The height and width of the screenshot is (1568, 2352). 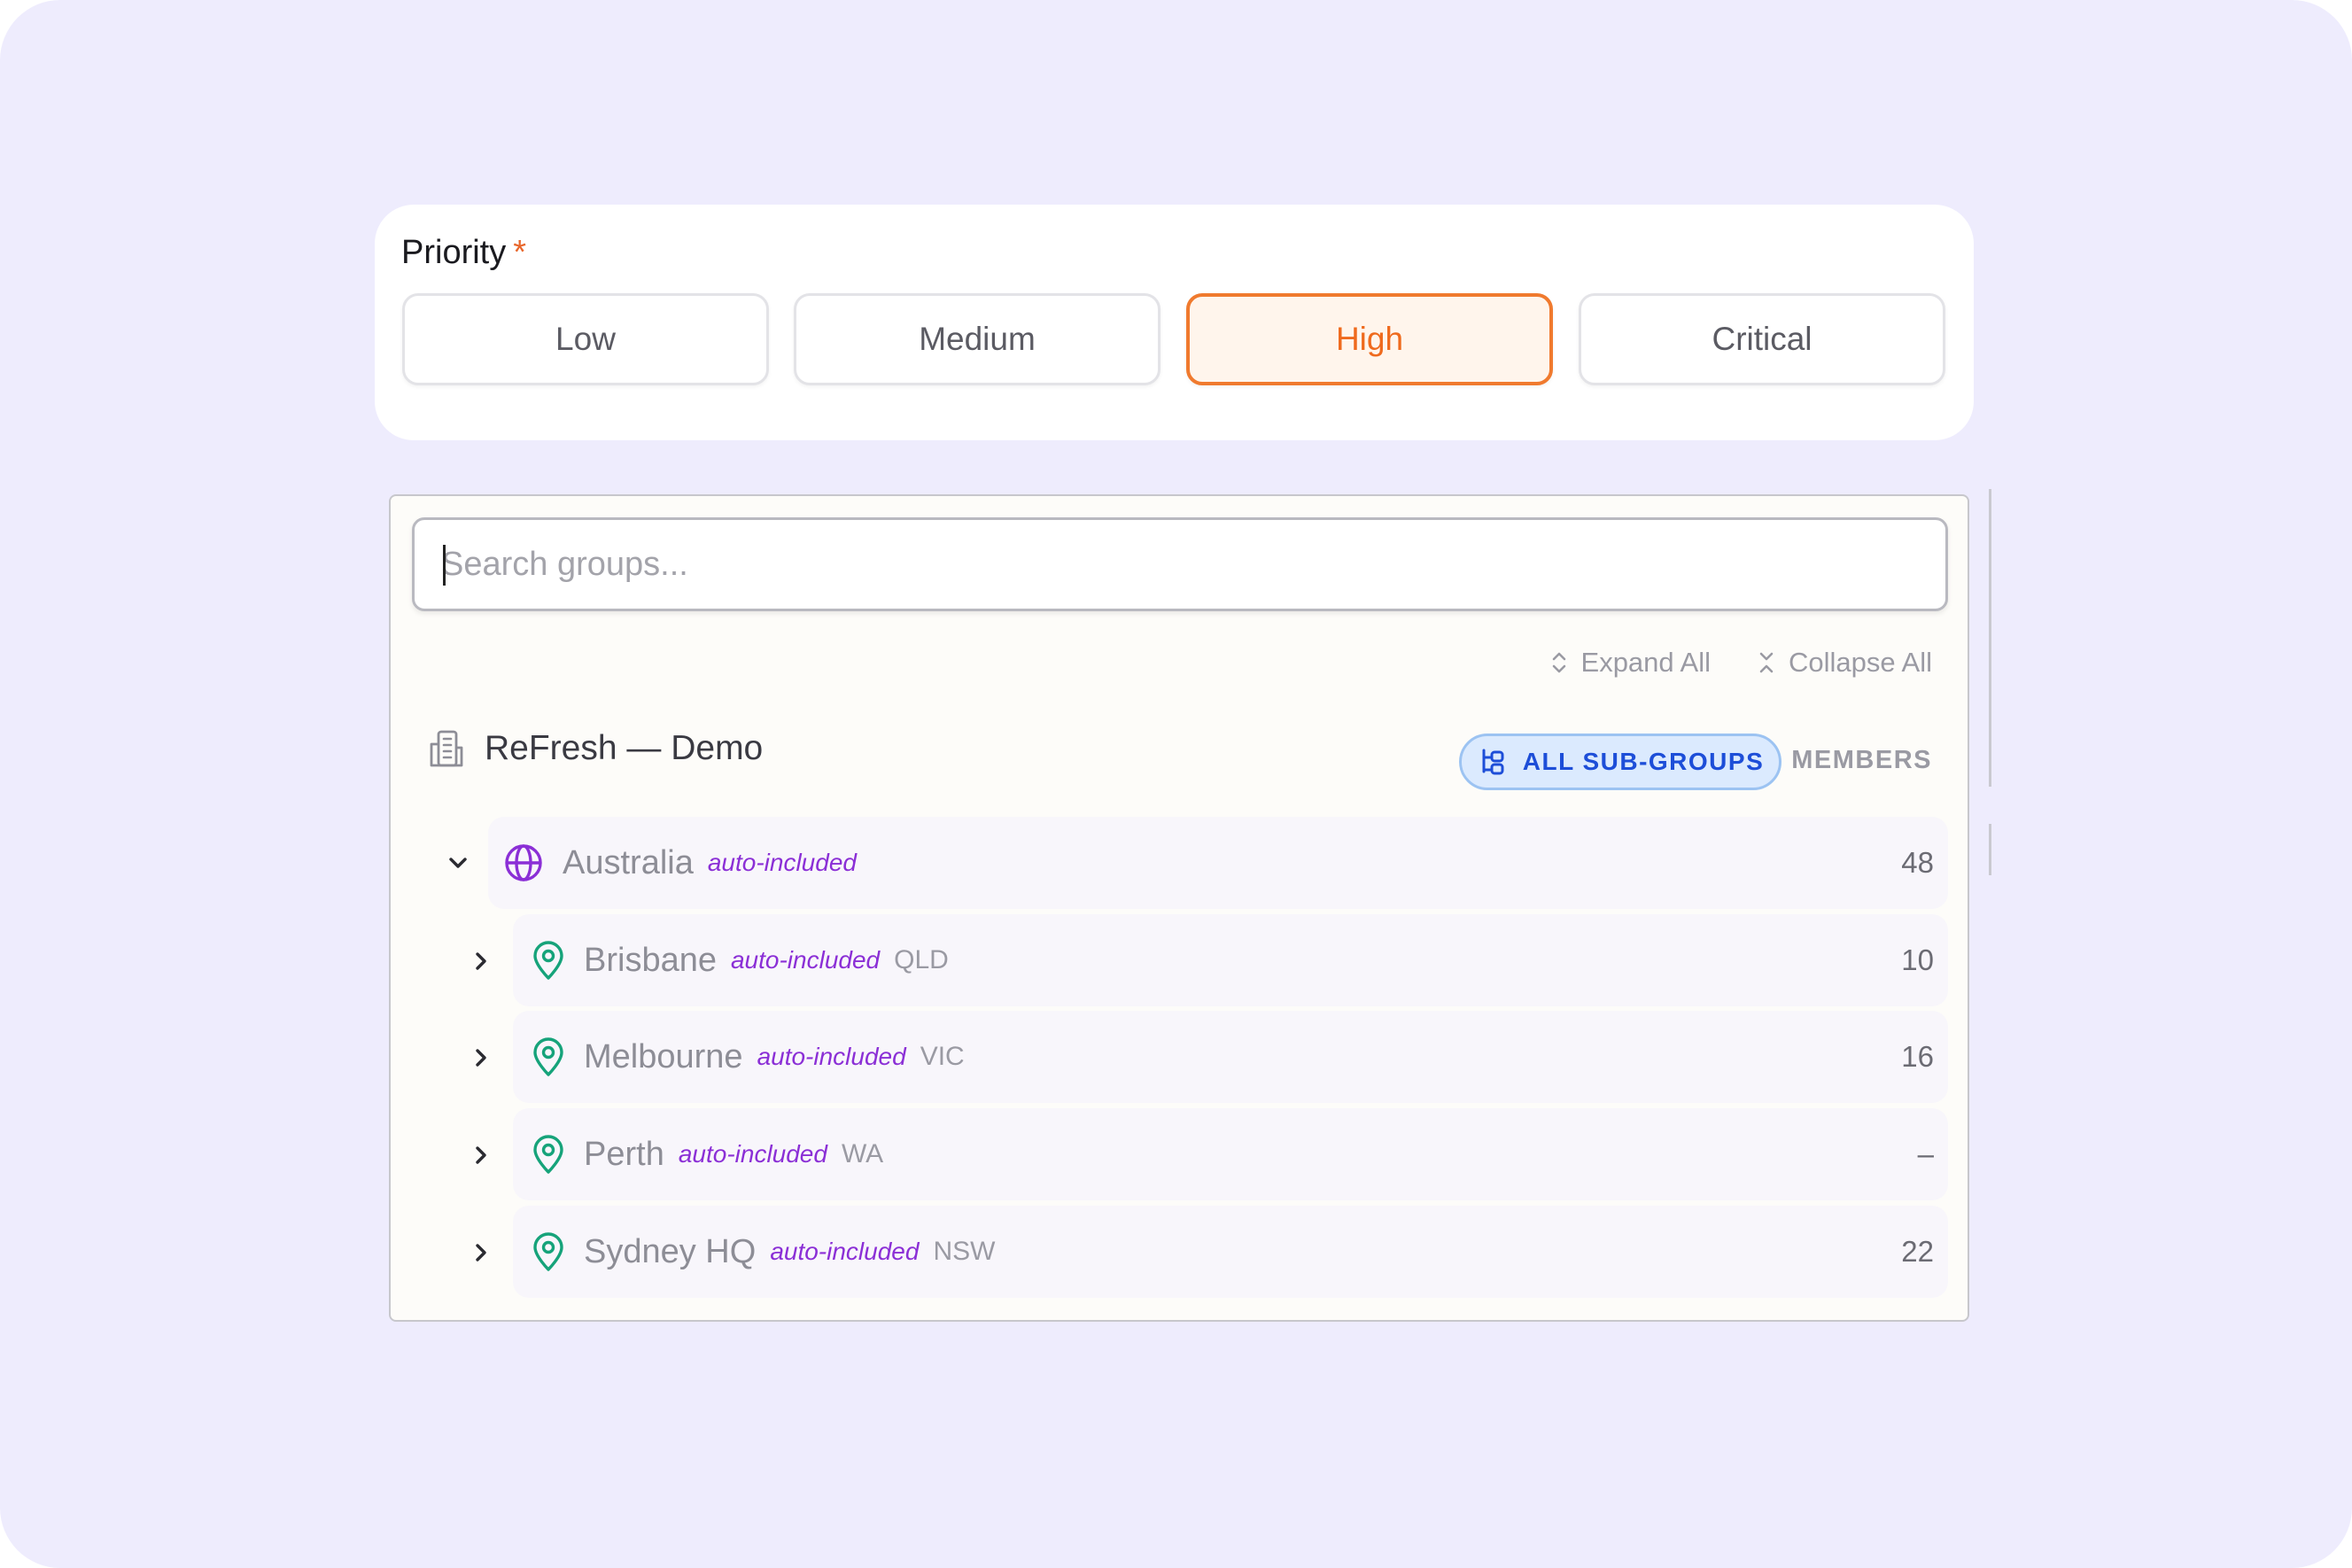 I want to click on member-count: –, so click(x=1925, y=1153).